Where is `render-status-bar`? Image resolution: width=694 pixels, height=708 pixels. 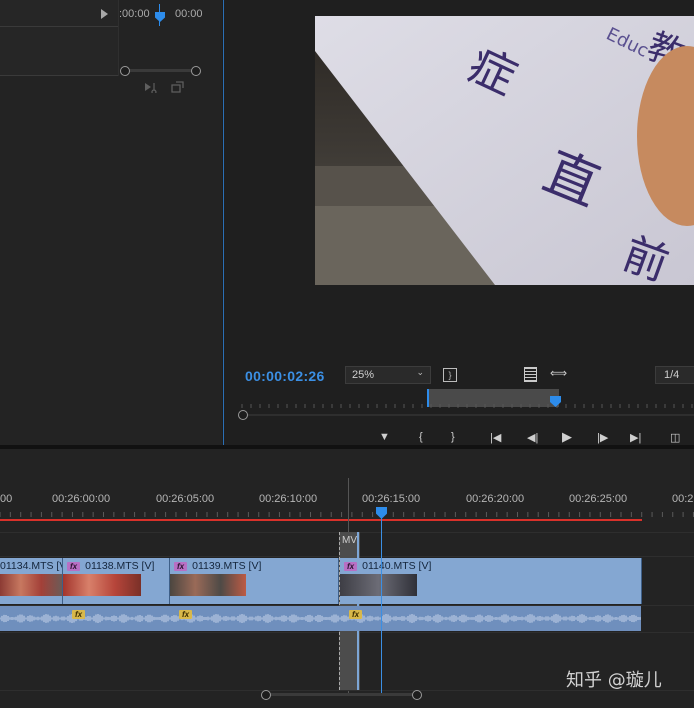
render-status-bar is located at coordinates (321, 520).